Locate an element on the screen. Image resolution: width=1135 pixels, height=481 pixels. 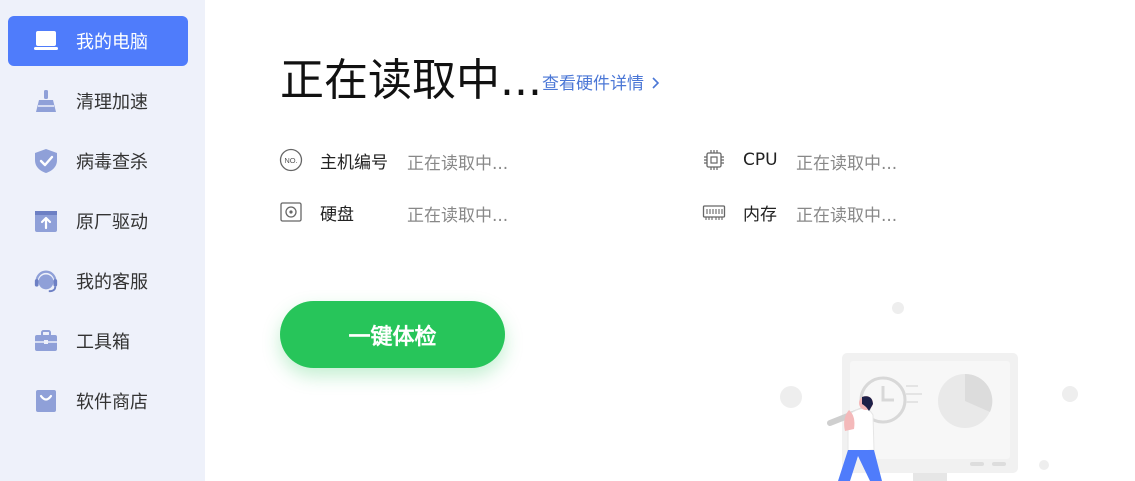
sidebar-item-label: 清理加速 is located at coordinates (112, 102).